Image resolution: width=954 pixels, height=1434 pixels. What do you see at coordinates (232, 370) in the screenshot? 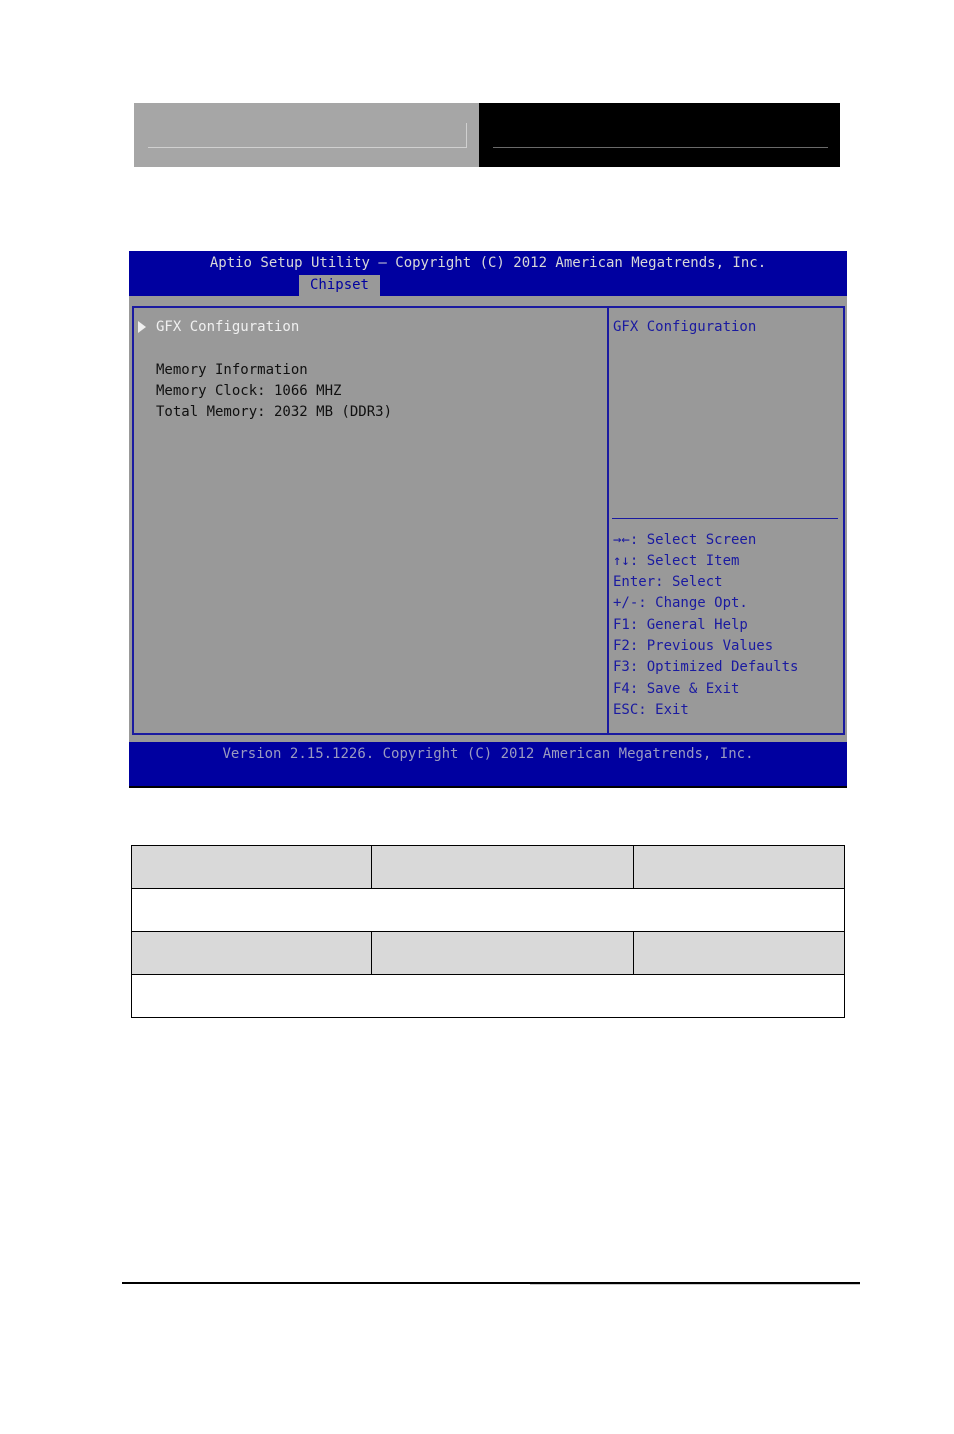
I see `memory-information-label: Memory Information` at bounding box center [232, 370].